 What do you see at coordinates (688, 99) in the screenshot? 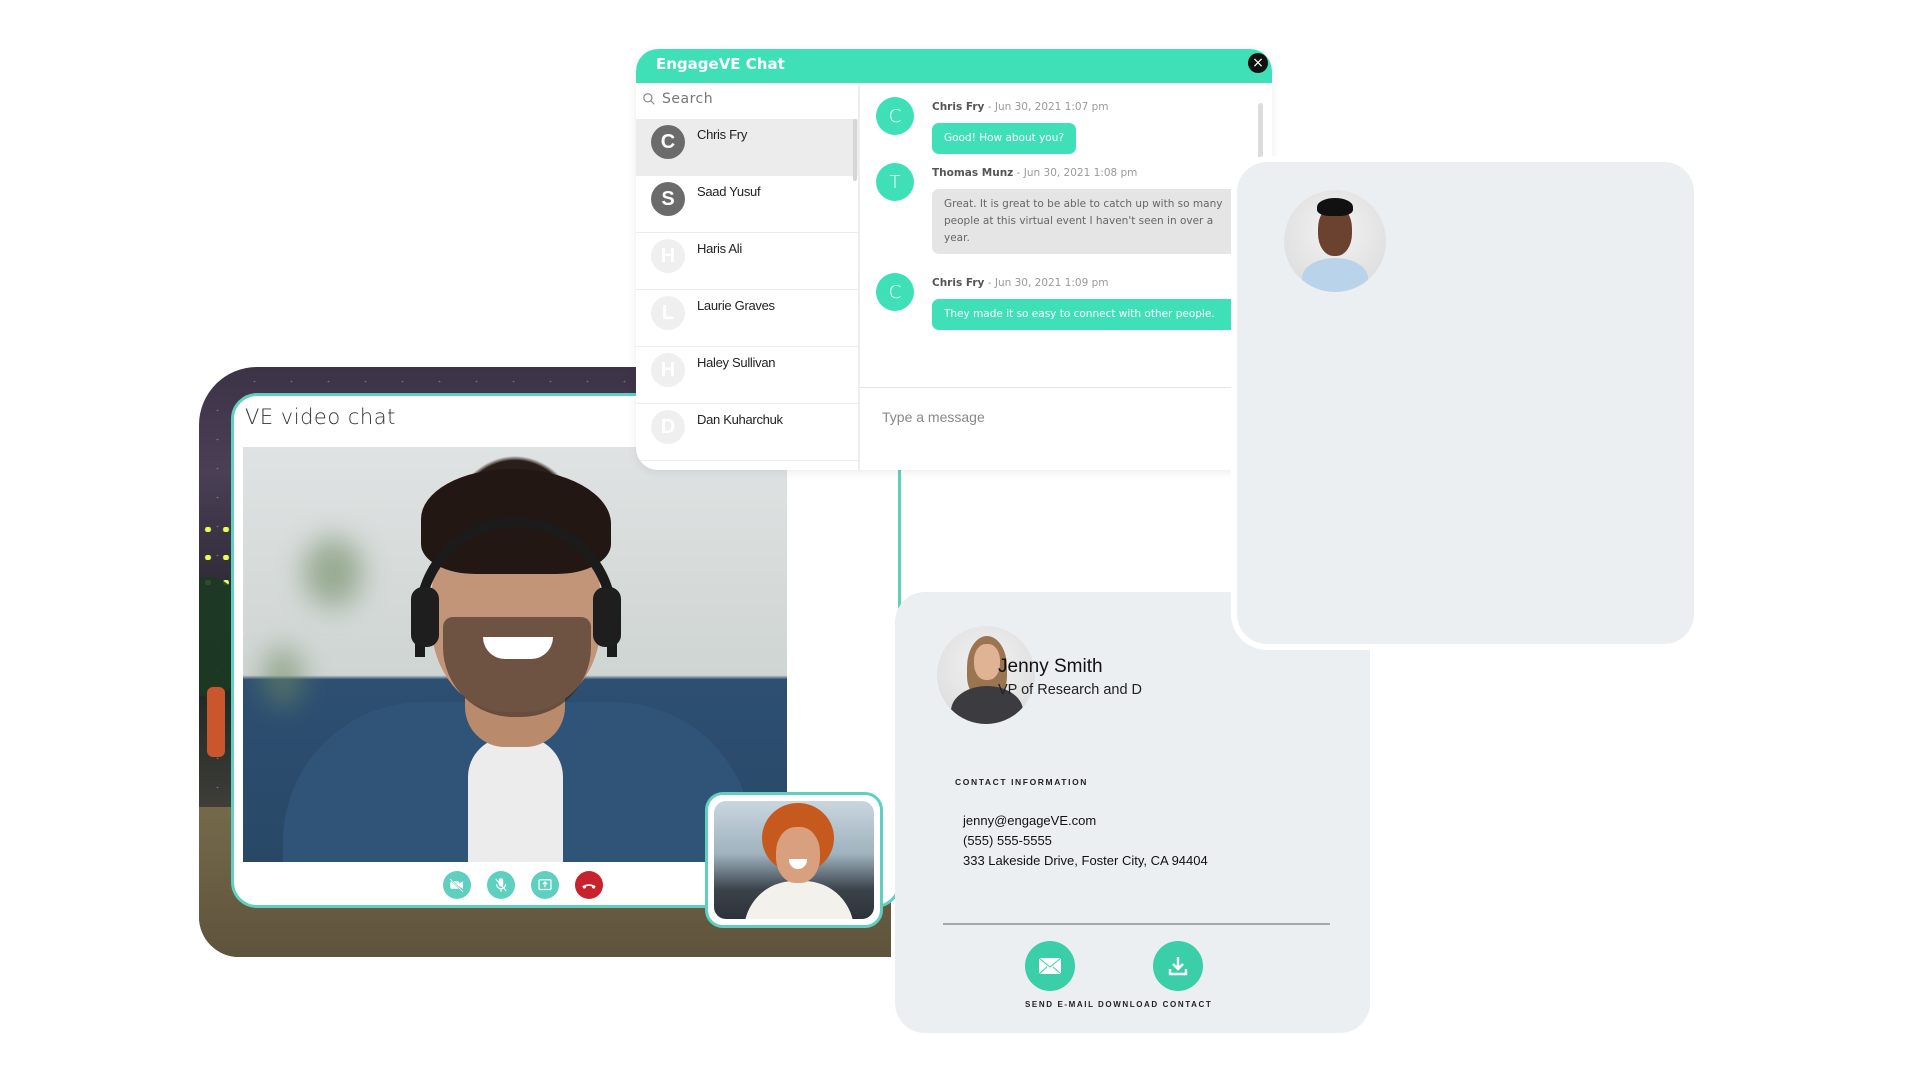
I see `search-placeholder: Search` at bounding box center [688, 99].